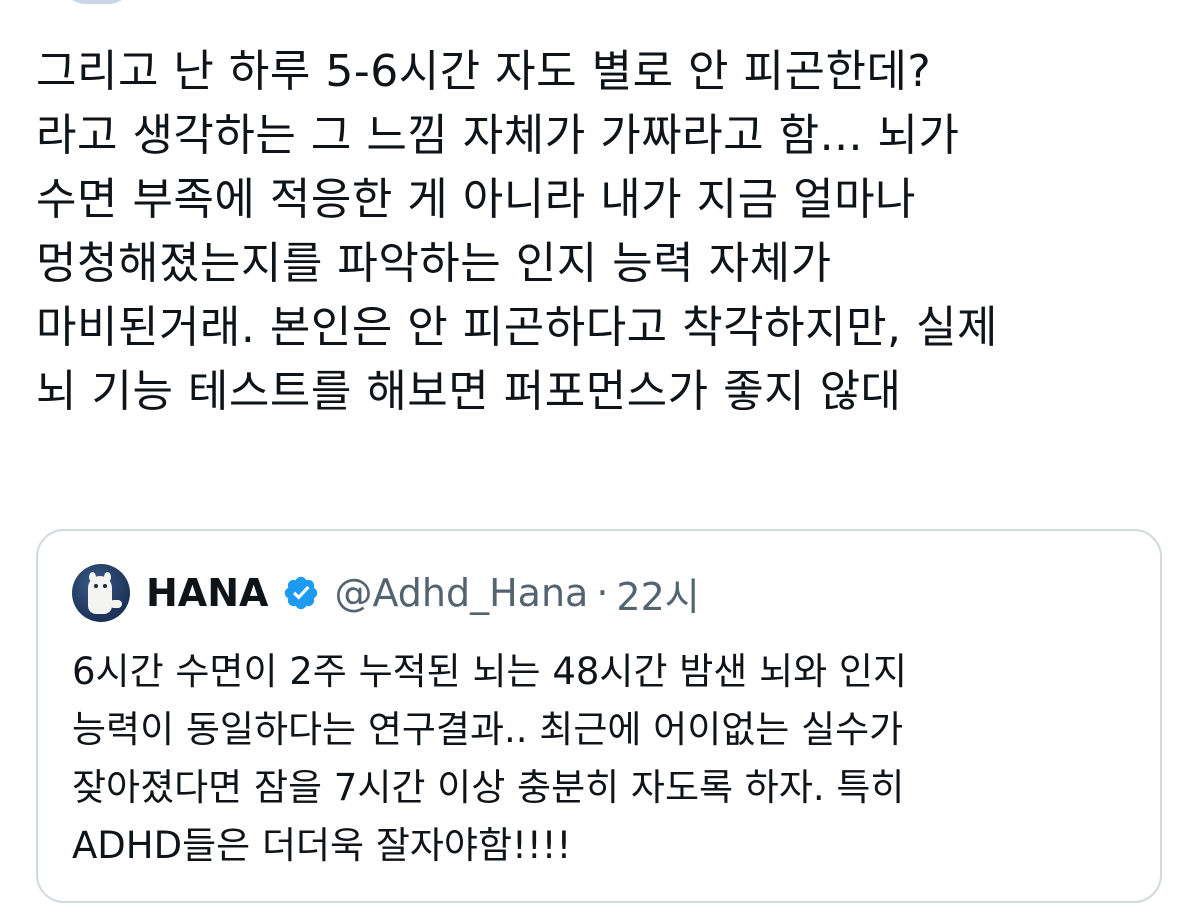 The width and height of the screenshot is (1200, 920). What do you see at coordinates (476, 199) in the screenshot?
I see `tweet-text-line: 수면 부족에 적응한 게 아니라 내가 지금 얼마나` at bounding box center [476, 199].